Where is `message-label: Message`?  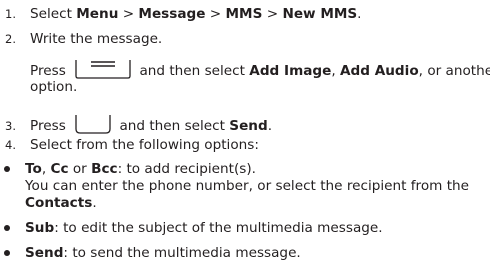 message-label: Message is located at coordinates (172, 14).